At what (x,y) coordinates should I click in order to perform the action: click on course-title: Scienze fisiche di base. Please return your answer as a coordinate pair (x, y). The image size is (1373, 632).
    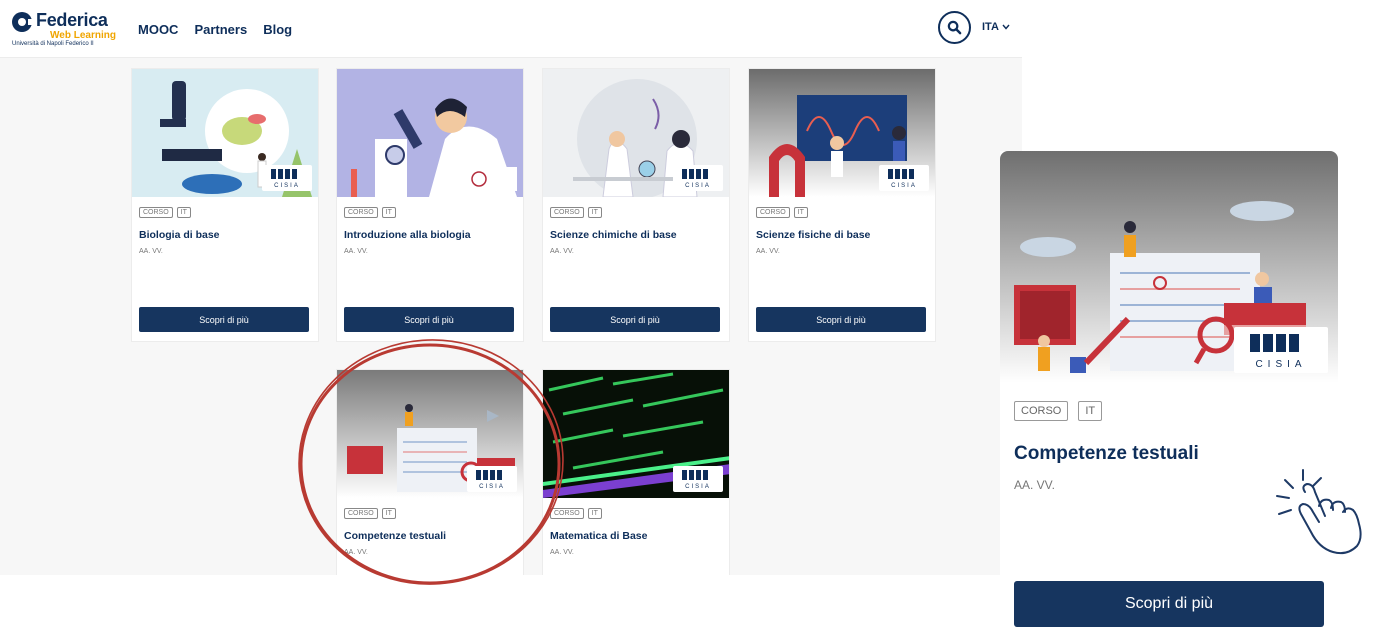
    Looking at the image, I should click on (813, 235).